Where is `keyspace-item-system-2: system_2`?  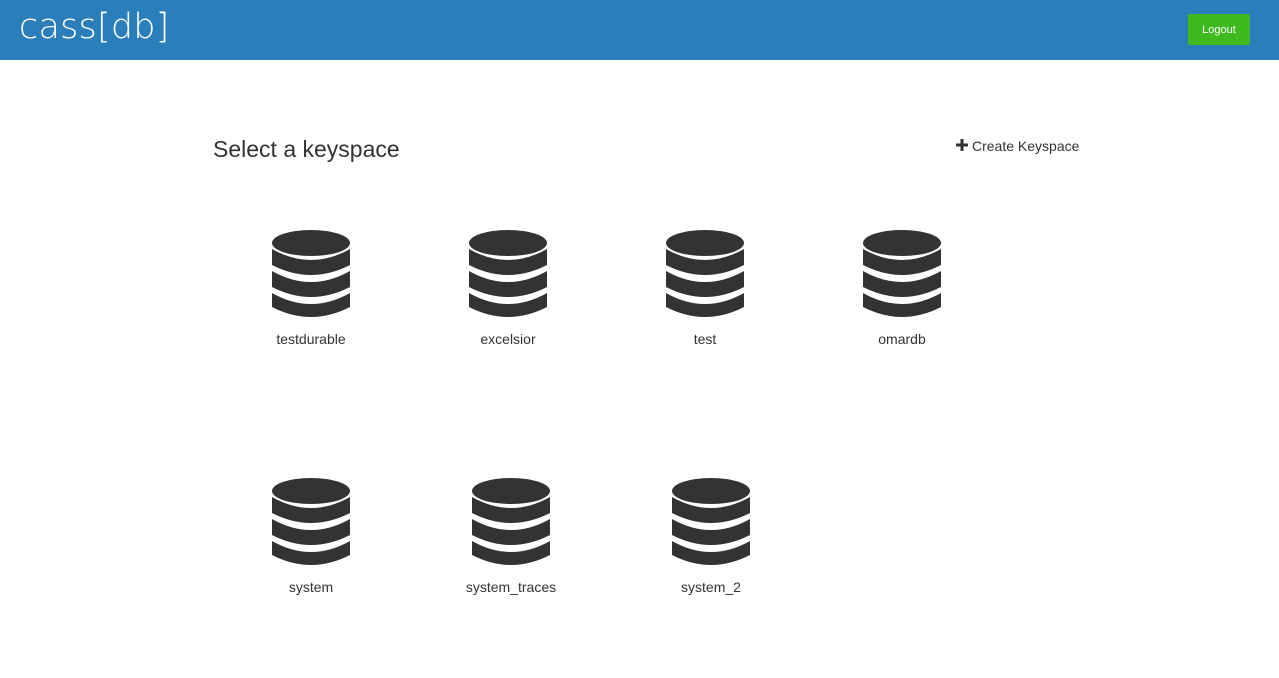 keyspace-item-system-2: system_2 is located at coordinates (711, 536).